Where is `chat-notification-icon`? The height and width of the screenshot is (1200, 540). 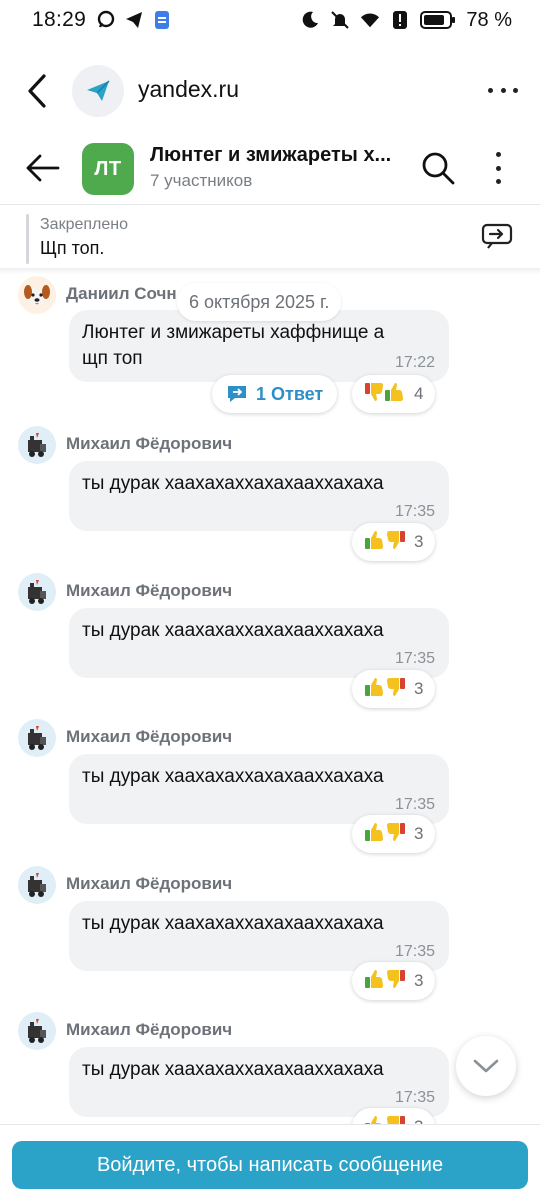
chat-notification-icon is located at coordinates (106, 20).